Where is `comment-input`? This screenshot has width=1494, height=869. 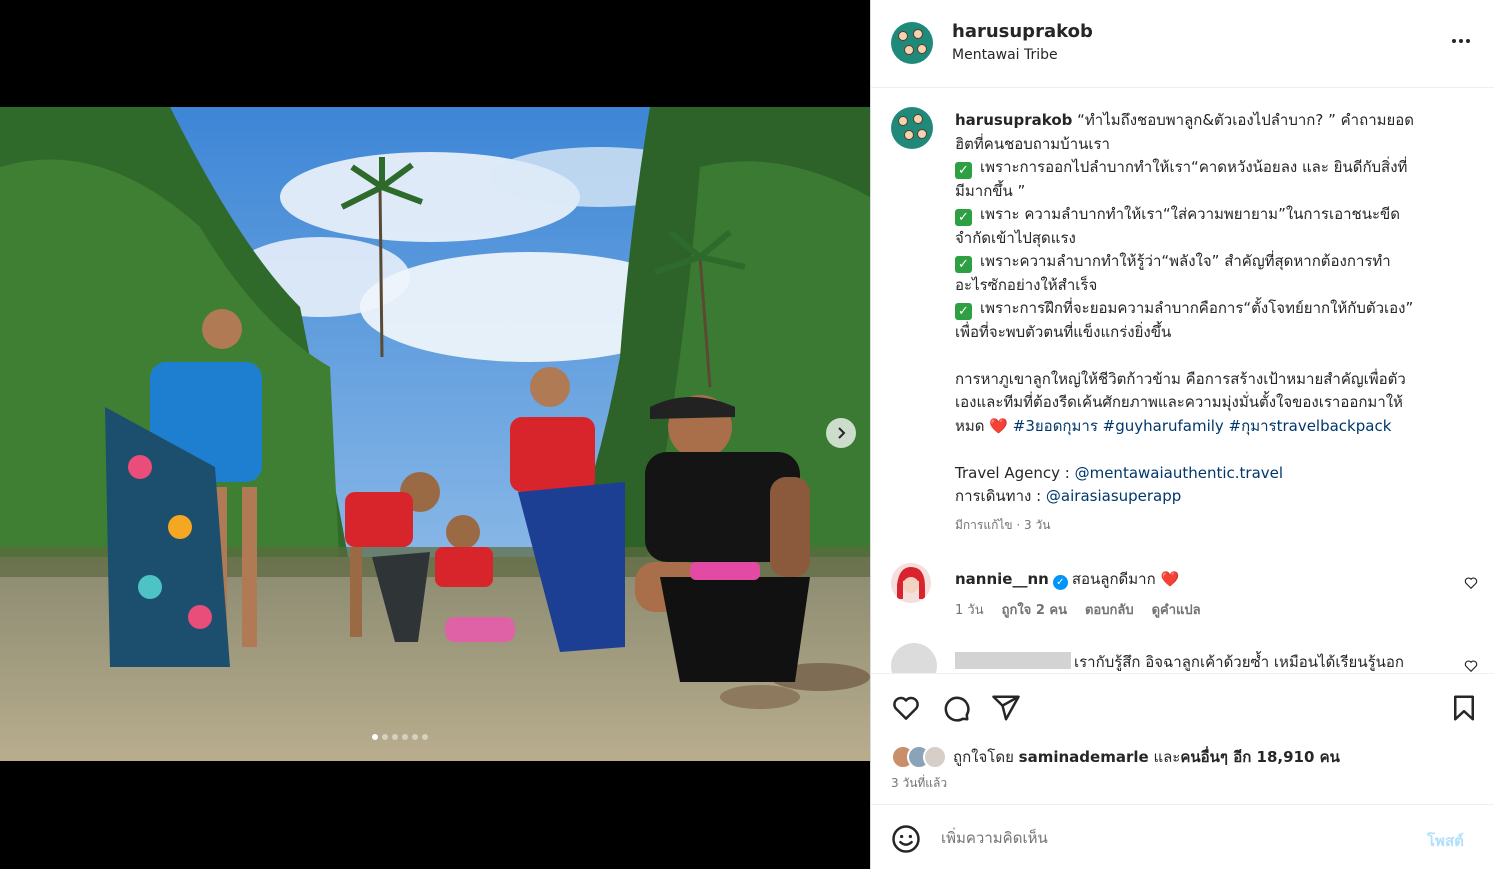 comment-input is located at coordinates (1176, 838).